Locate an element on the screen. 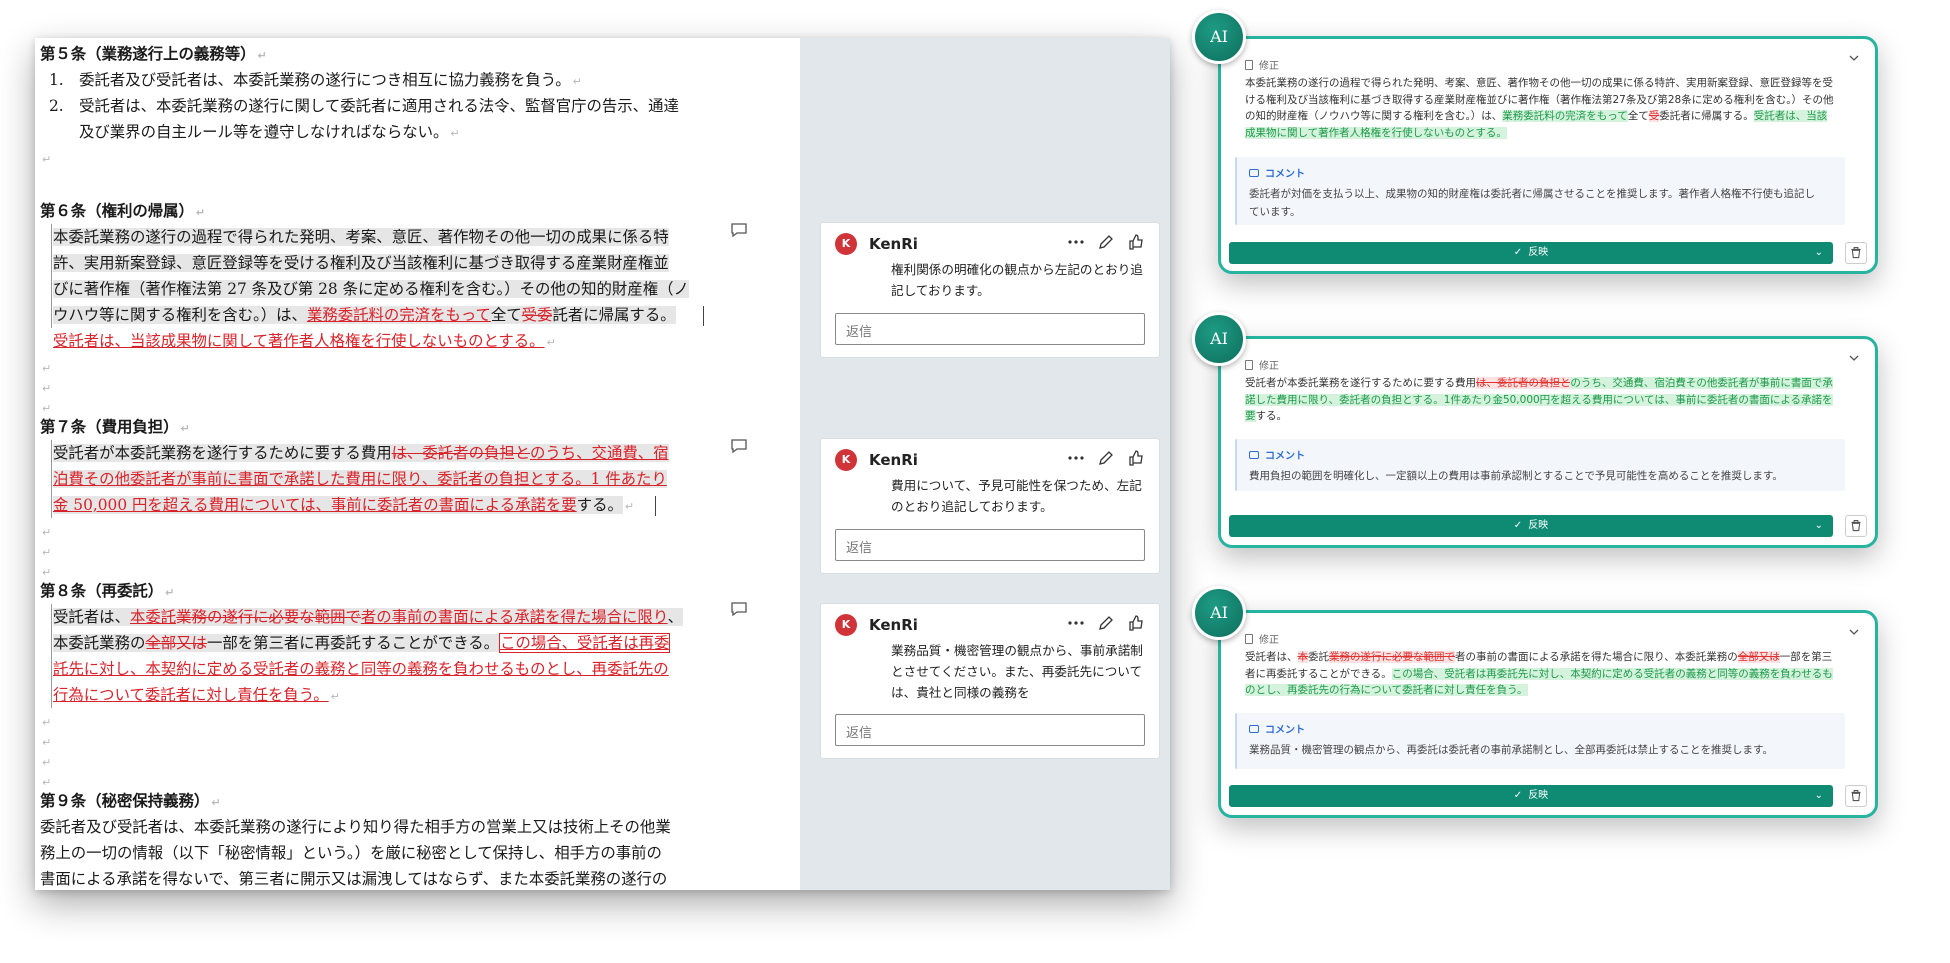  tracked-deletion: 全部又は is located at coordinates (176, 643).